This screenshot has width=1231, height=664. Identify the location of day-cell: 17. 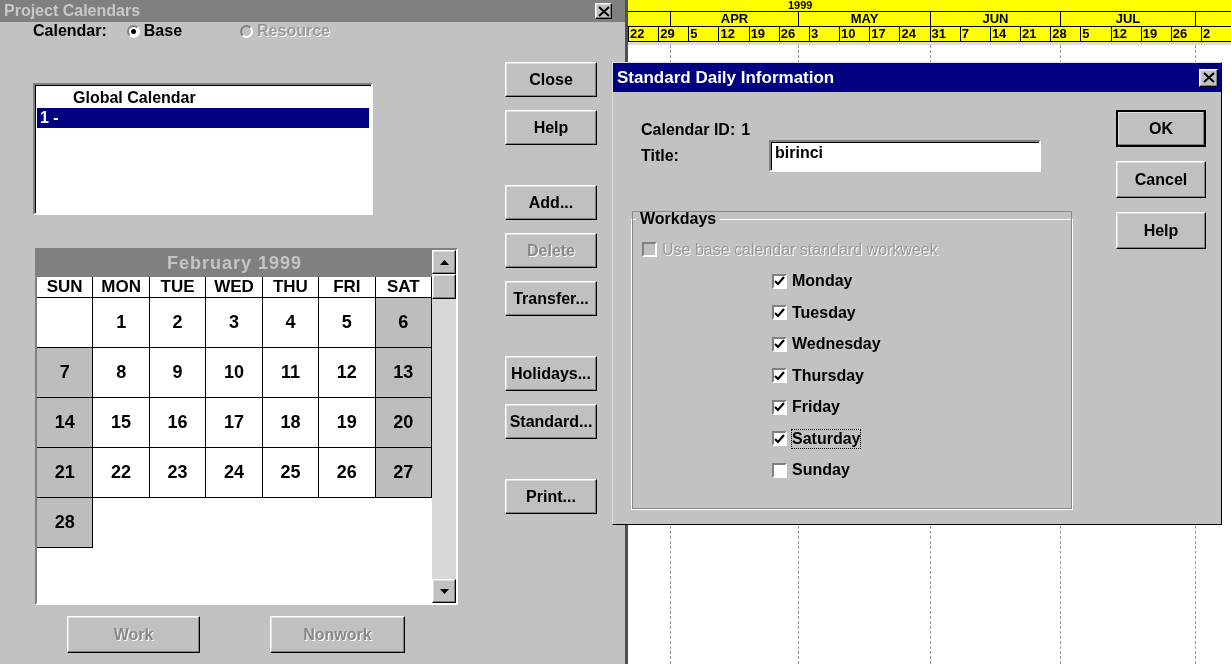
(234, 423).